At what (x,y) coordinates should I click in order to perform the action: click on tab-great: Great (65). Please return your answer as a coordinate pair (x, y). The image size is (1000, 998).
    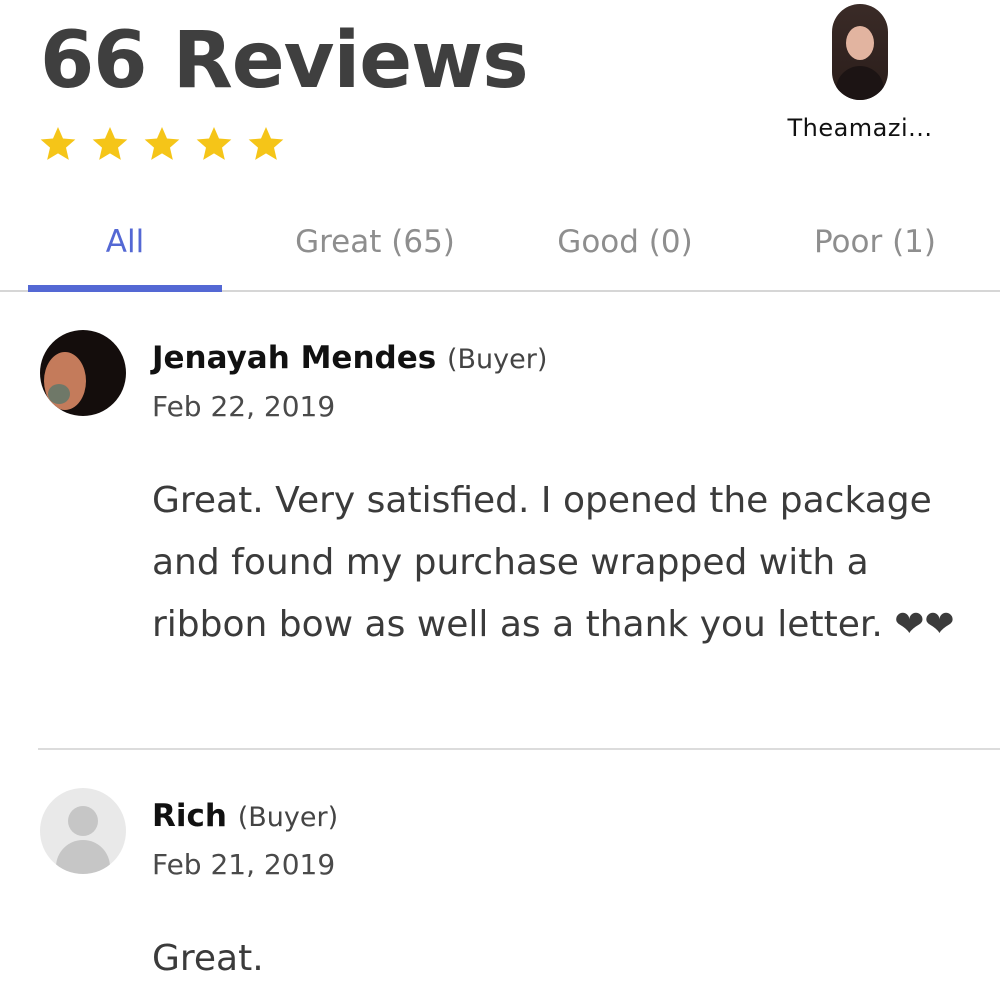
    Looking at the image, I should click on (375, 242).